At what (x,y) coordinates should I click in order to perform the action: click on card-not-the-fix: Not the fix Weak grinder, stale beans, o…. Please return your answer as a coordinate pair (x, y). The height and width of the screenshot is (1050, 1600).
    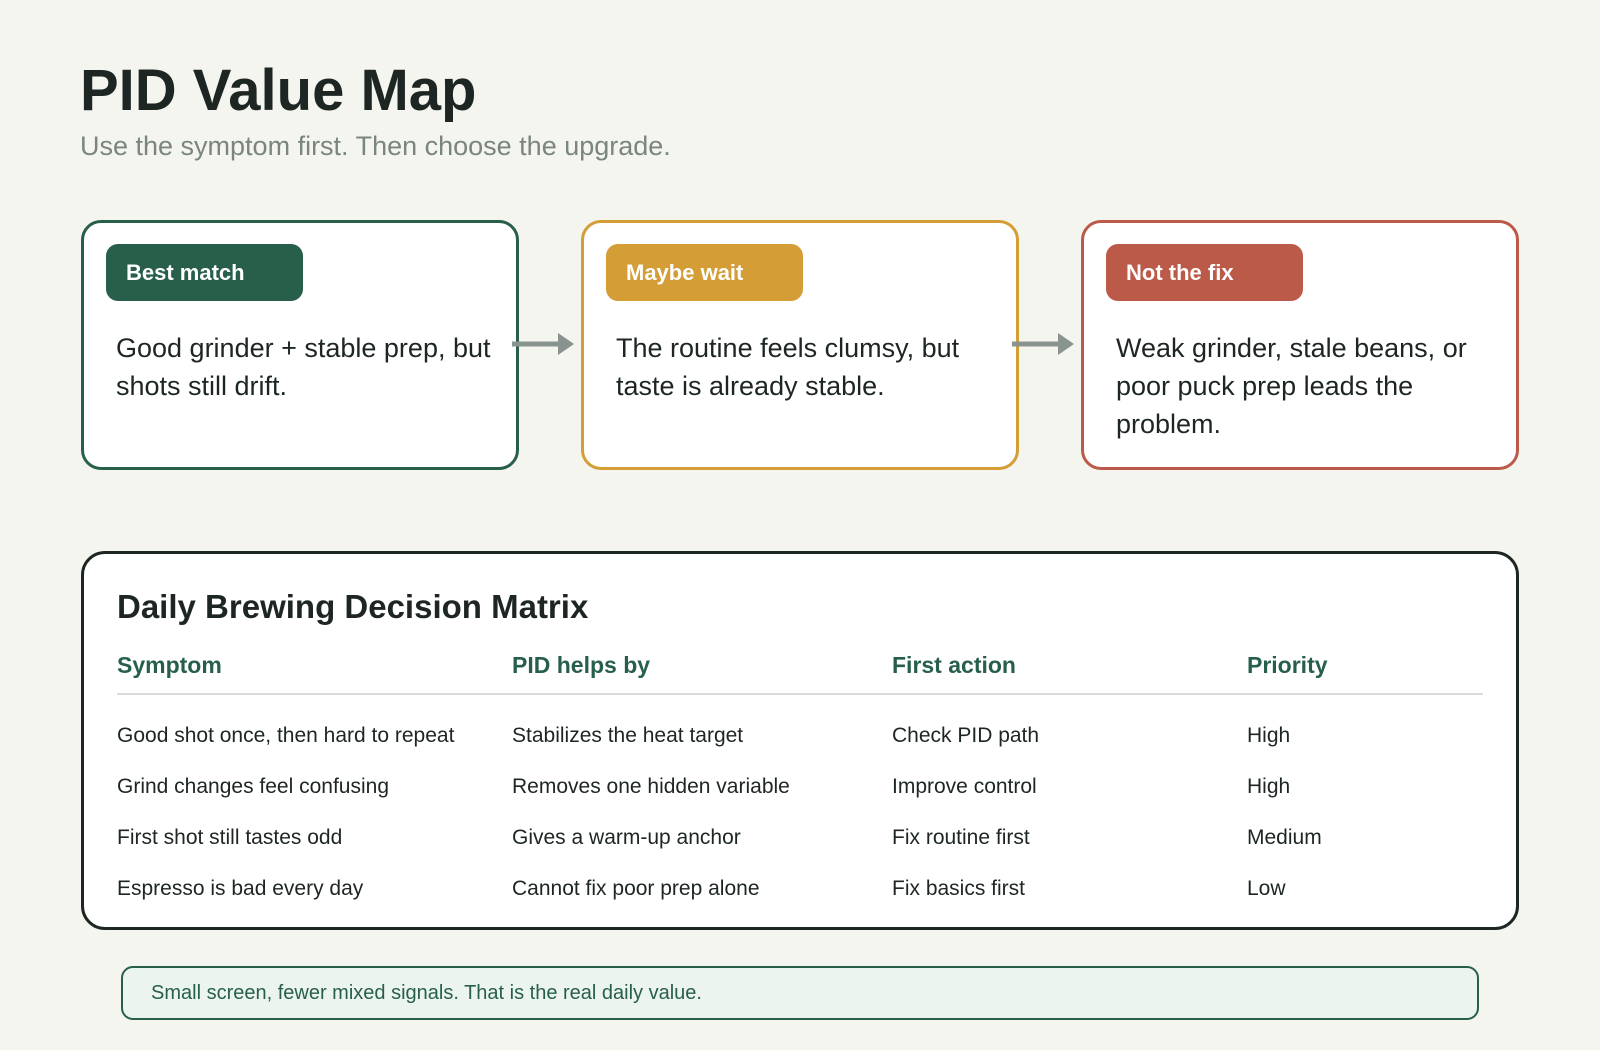
    Looking at the image, I should click on (1300, 345).